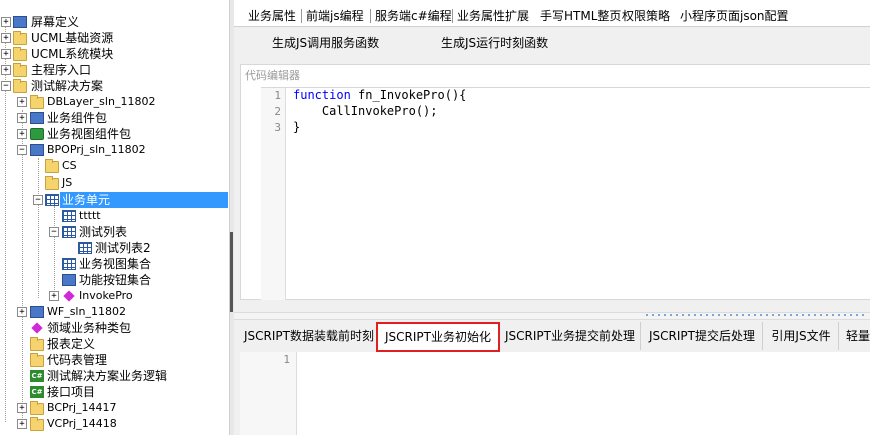  I want to click on tree-item-label: BCPrj_14417, so click(82, 407).